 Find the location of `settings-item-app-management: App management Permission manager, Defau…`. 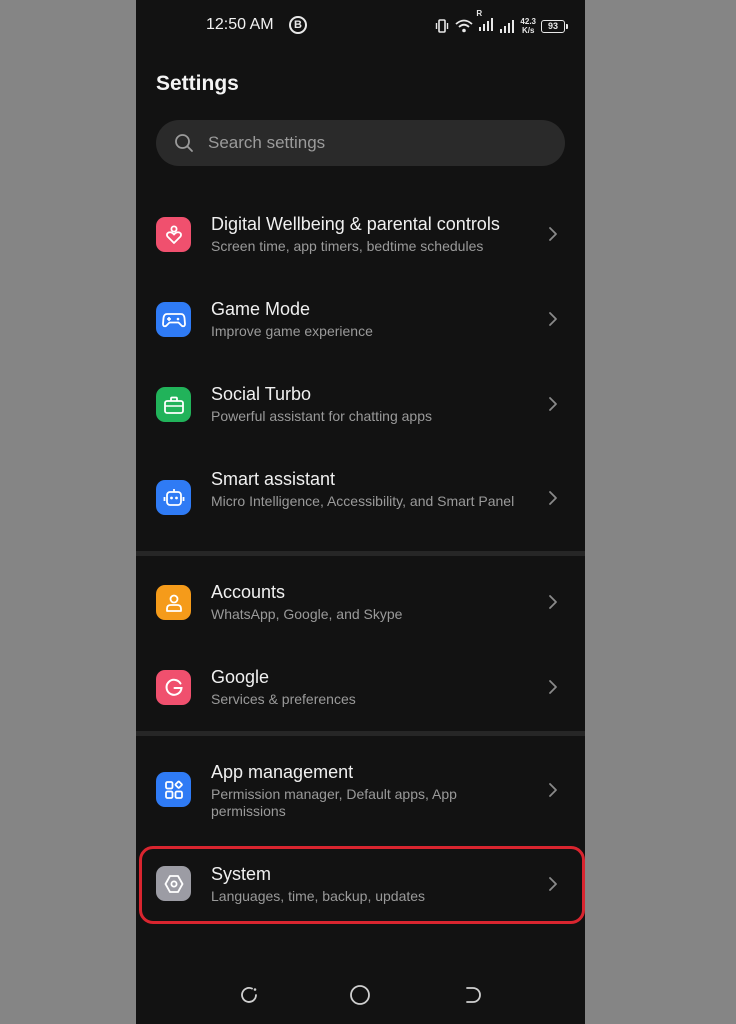

settings-item-app-management: App management Permission manager, Defau… is located at coordinates (360, 790).